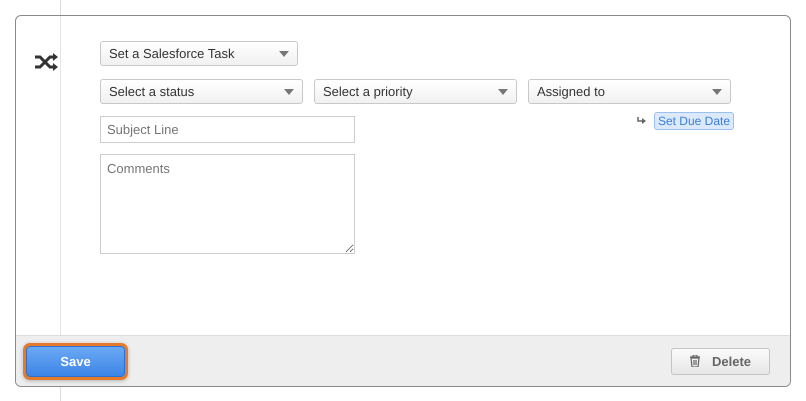  Describe the element at coordinates (415, 91) in the screenshot. I see `dropdown: Select a priority` at that location.